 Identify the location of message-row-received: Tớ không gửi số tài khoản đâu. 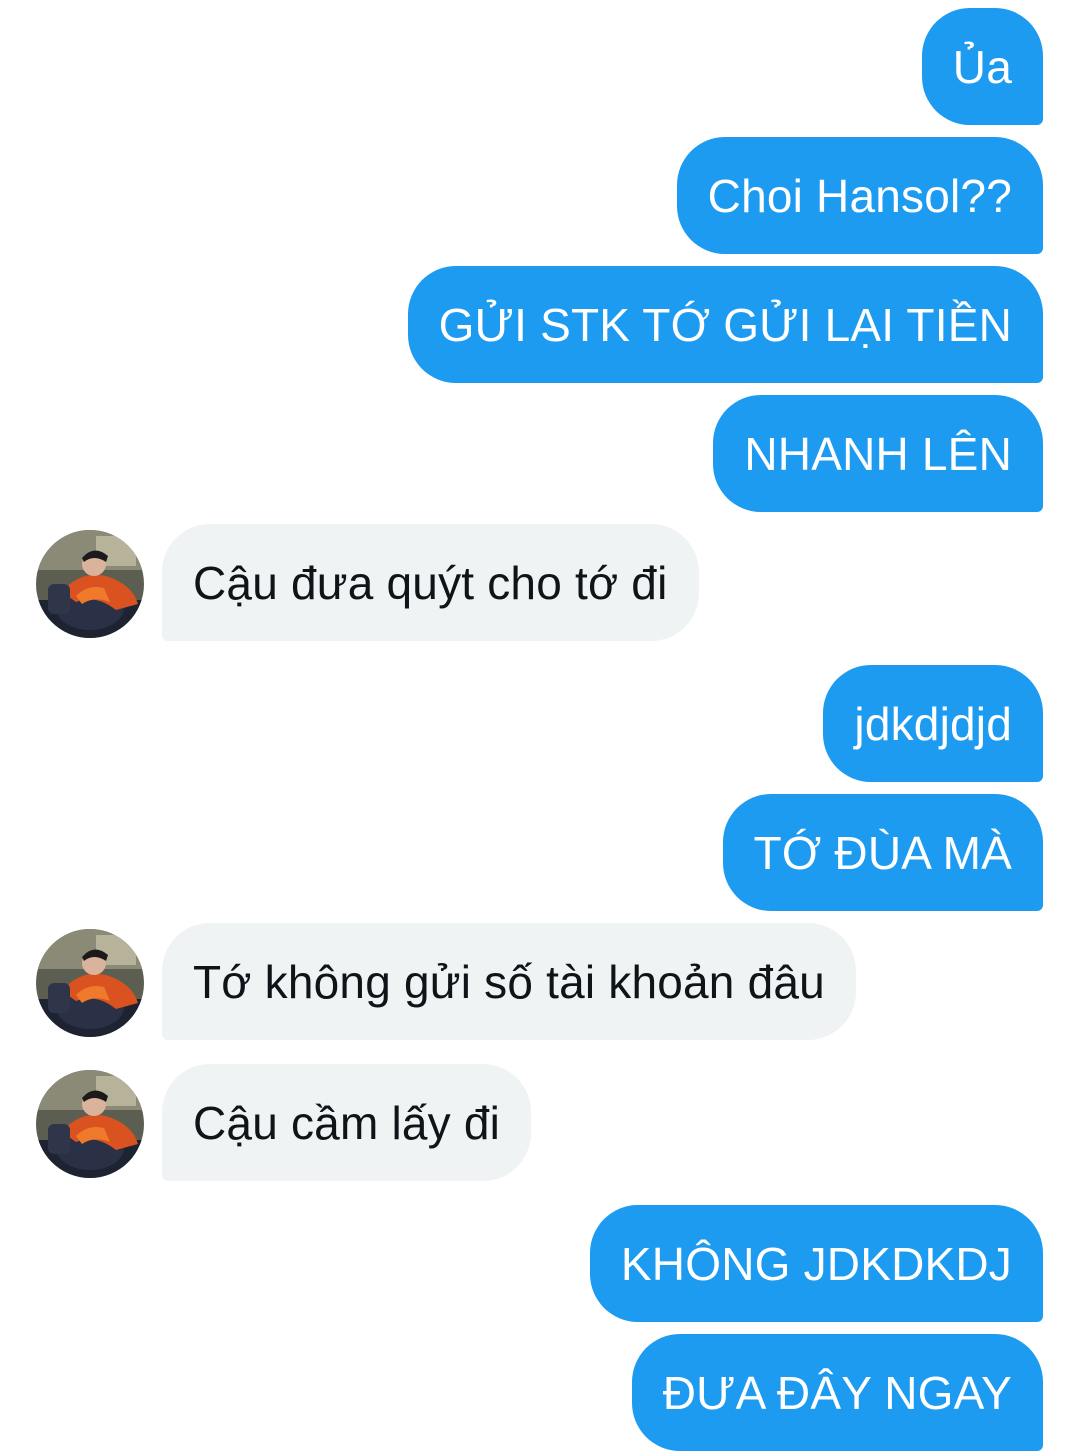
(540, 981).